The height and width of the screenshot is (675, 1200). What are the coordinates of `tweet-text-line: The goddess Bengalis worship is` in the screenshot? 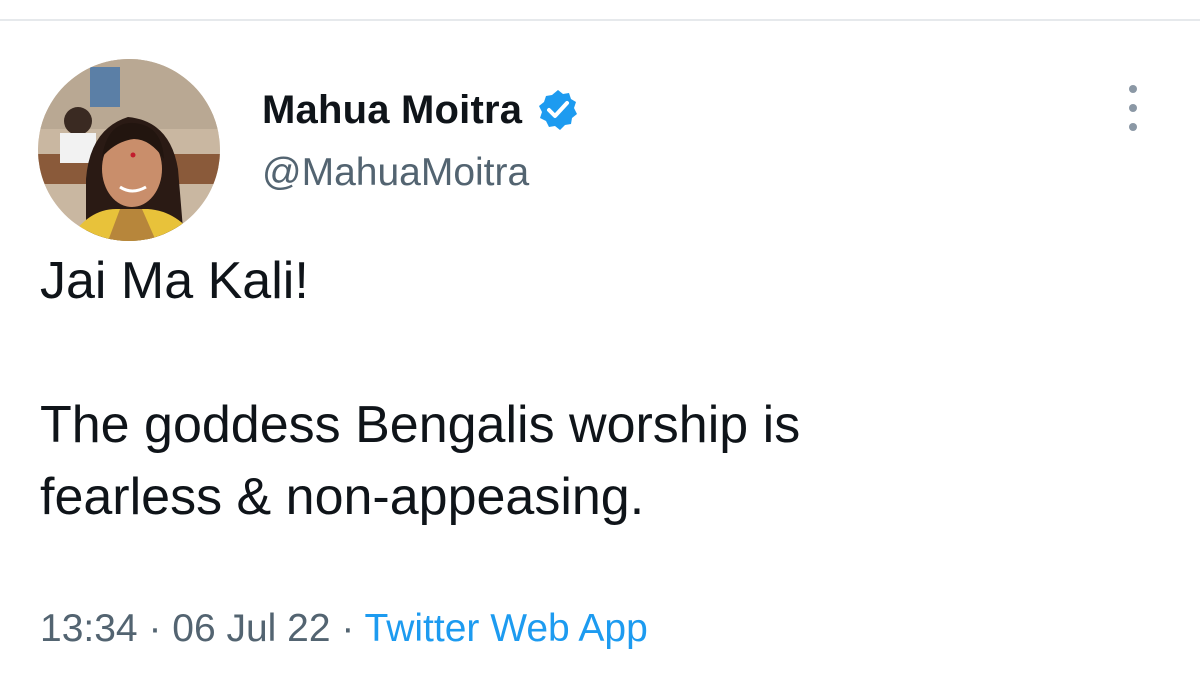 It's located at (420, 425).